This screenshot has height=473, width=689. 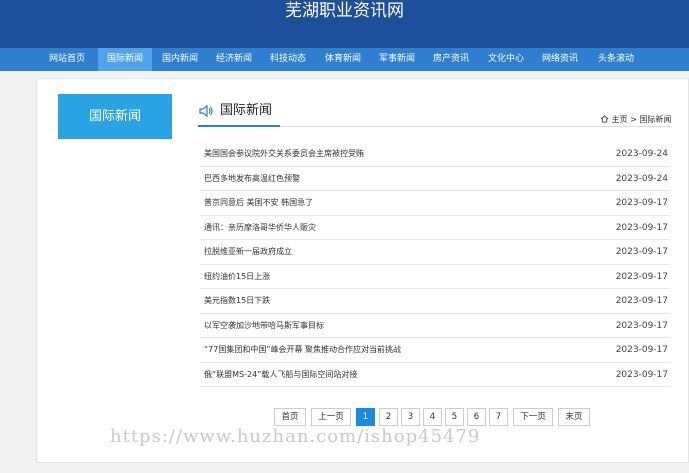 I want to click on page-number-button: 4, so click(x=432, y=417).